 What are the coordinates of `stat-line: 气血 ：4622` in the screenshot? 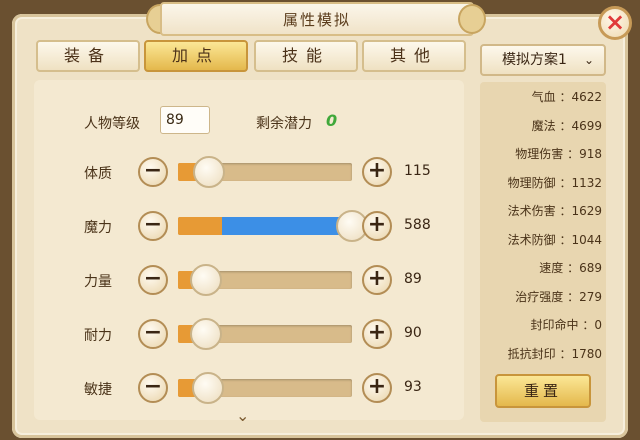 It's located at (566, 97).